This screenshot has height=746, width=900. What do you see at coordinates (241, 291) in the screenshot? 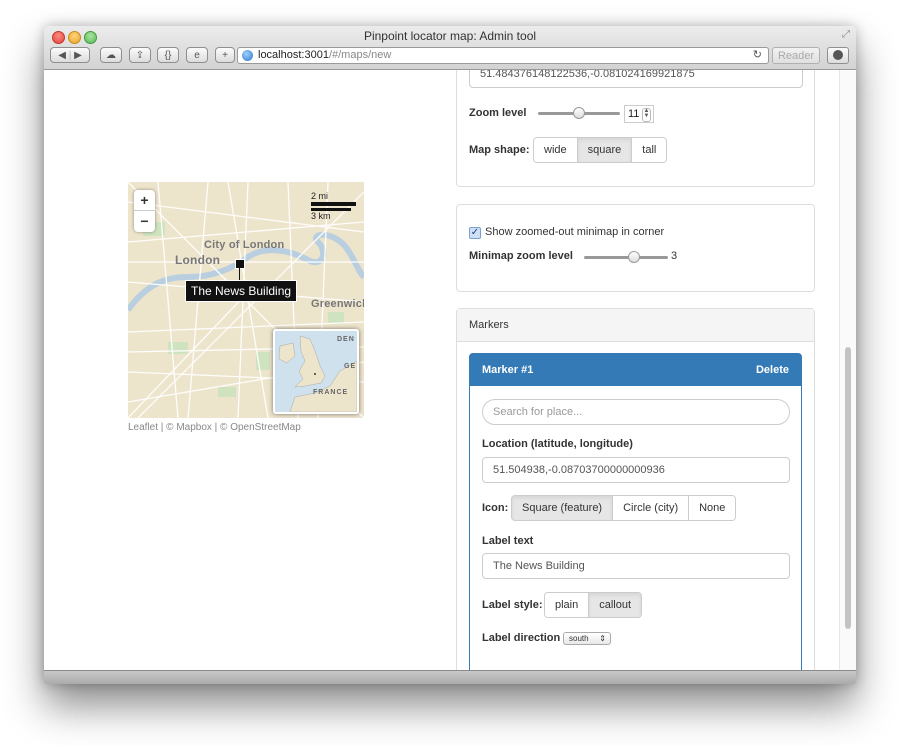
I see `marker-callout-label: The News Building` at bounding box center [241, 291].